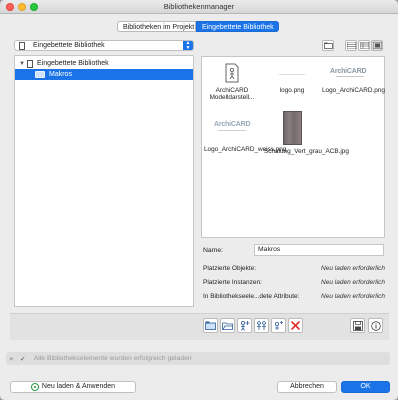 Image resolution: width=398 pixels, height=400 pixels. I want to click on add-library-button, so click(210, 325).